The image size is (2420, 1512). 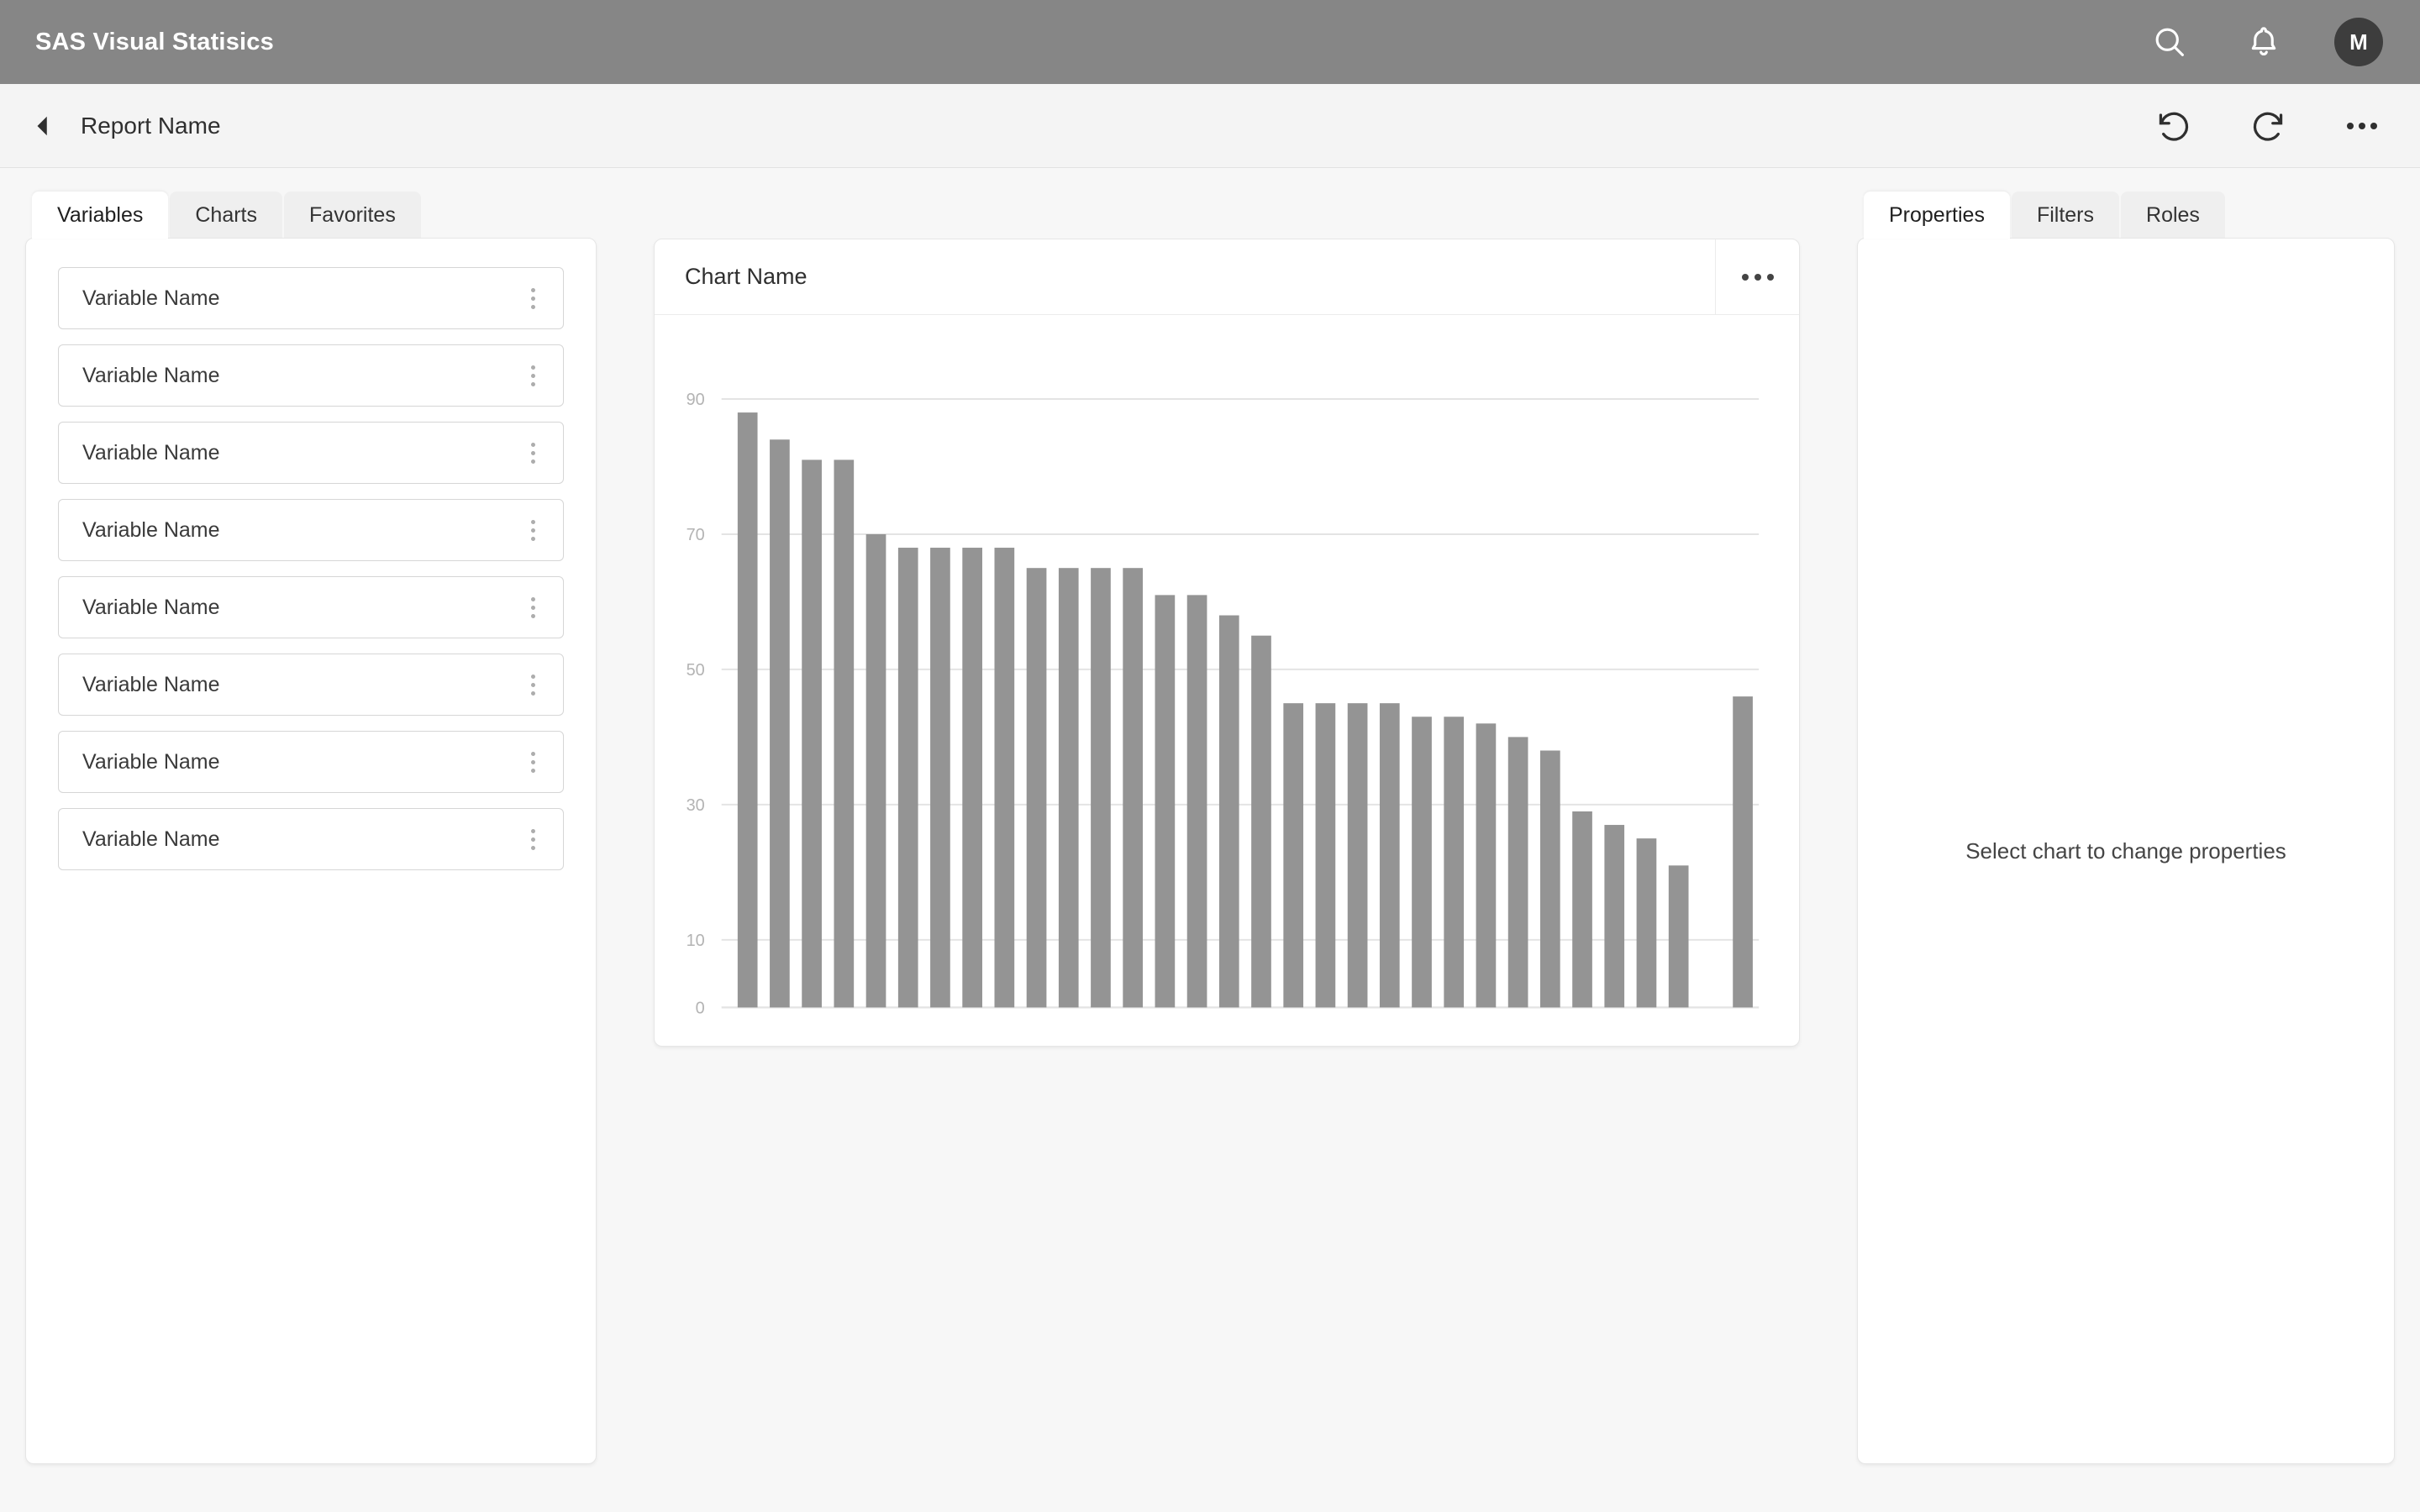 What do you see at coordinates (696, 400) in the screenshot?
I see `y-axis-tick-label: 90` at bounding box center [696, 400].